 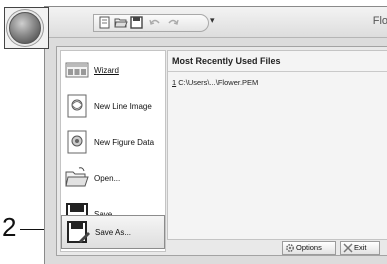 I want to click on menu-item-new-line-image: New Line Image, so click(x=113, y=107).